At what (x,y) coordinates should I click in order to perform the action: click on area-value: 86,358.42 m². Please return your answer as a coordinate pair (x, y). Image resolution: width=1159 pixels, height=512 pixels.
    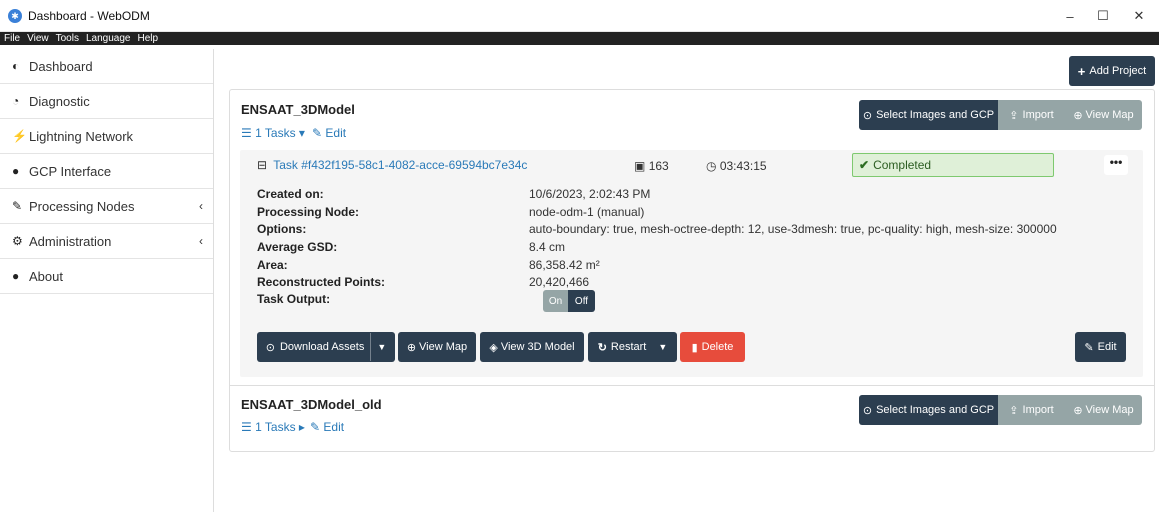
    Looking at the image, I should click on (564, 265).